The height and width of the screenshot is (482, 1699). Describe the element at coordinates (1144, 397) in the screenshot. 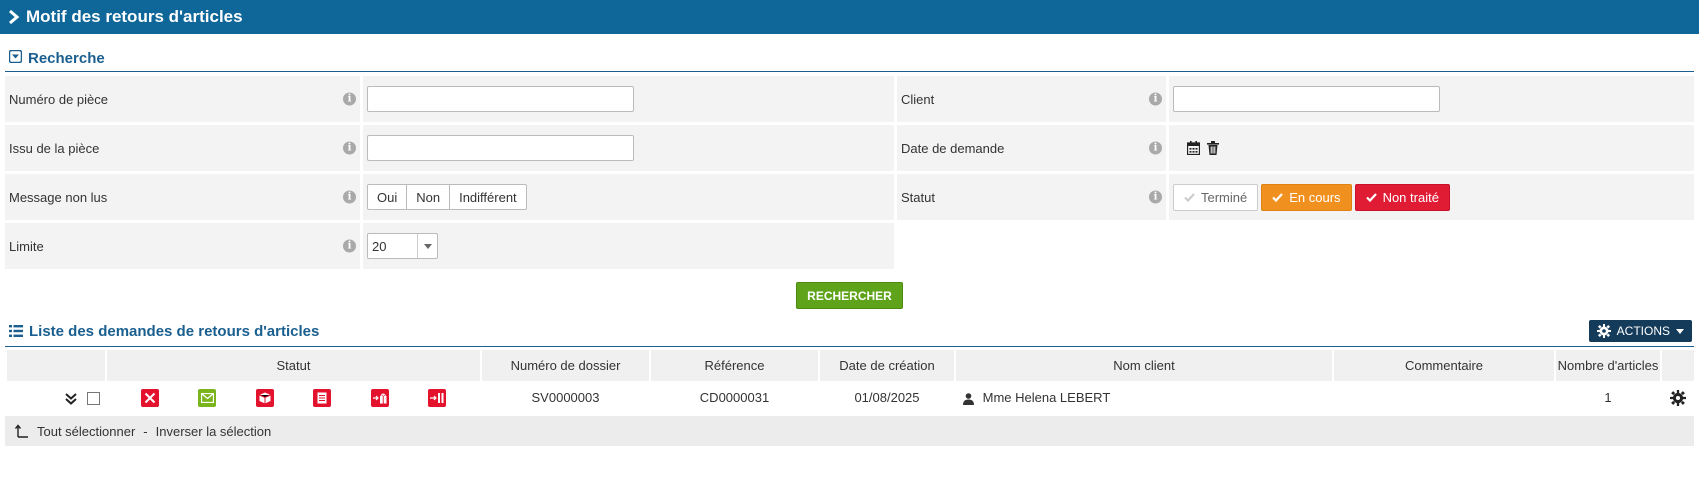

I see `client-cell: Mme Helena LEBERT` at that location.